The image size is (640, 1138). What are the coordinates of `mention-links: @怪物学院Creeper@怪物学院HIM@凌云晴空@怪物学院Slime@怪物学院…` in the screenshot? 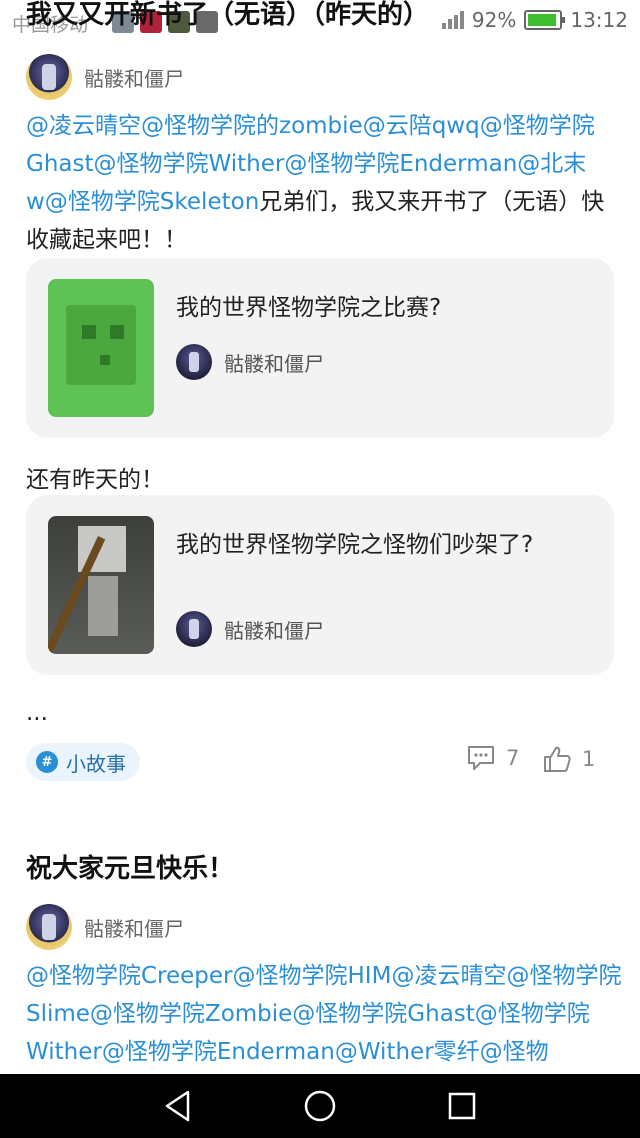 It's located at (323, 1014).